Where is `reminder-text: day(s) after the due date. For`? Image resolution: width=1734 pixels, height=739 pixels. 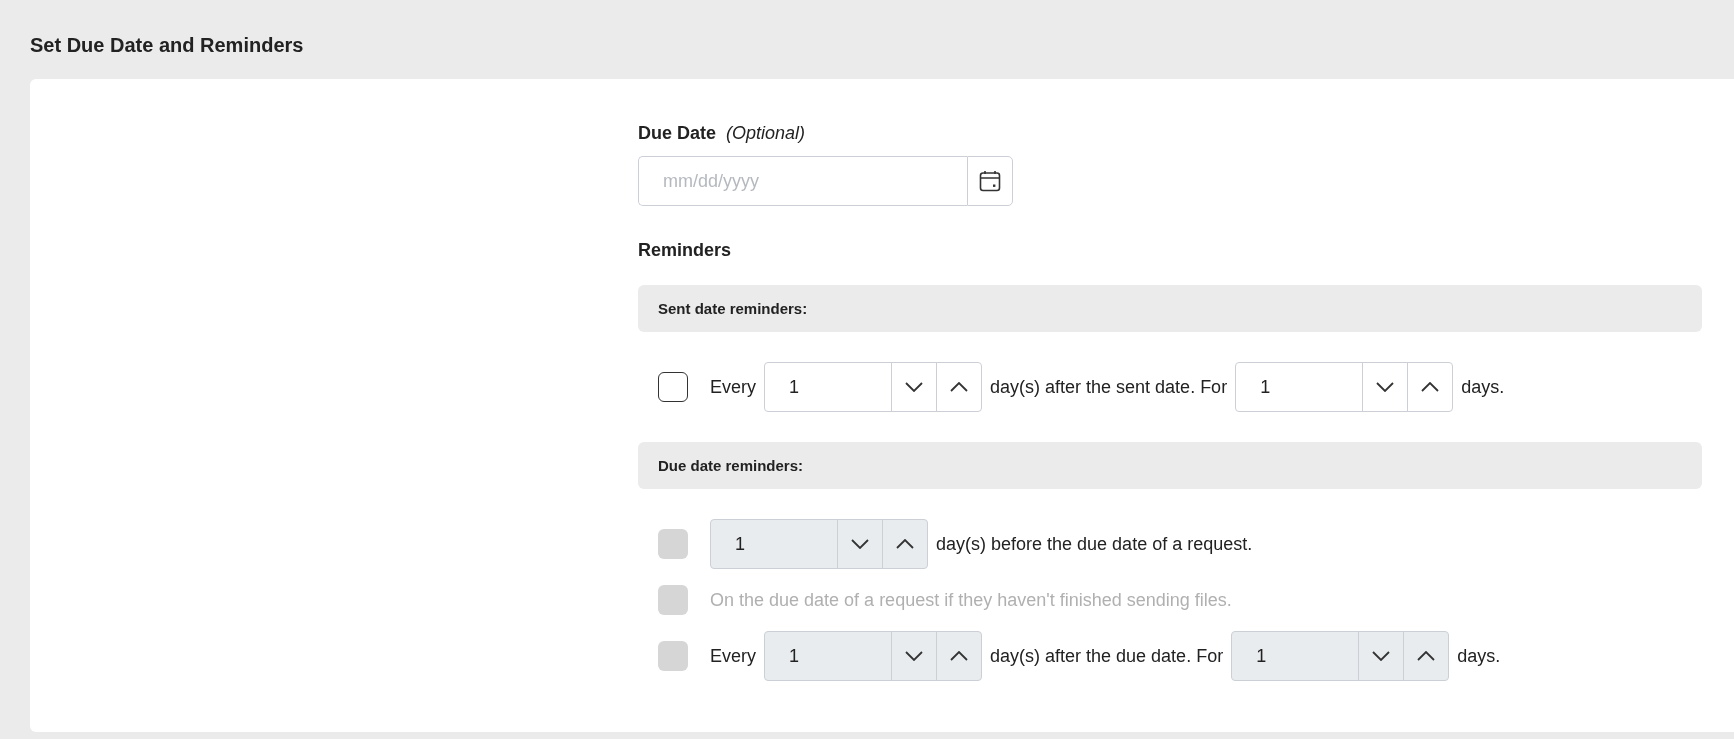 reminder-text: day(s) after the due date. For is located at coordinates (1107, 656).